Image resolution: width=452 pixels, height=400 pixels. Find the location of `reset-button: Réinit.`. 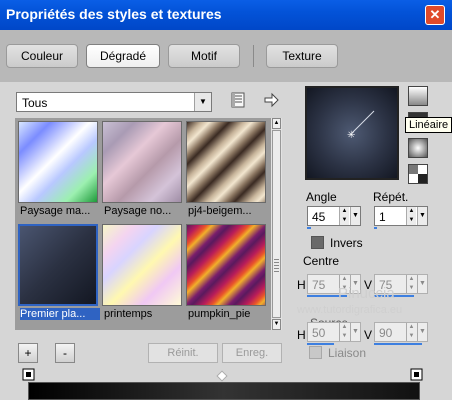

reset-button: Réinit. is located at coordinates (183, 353).